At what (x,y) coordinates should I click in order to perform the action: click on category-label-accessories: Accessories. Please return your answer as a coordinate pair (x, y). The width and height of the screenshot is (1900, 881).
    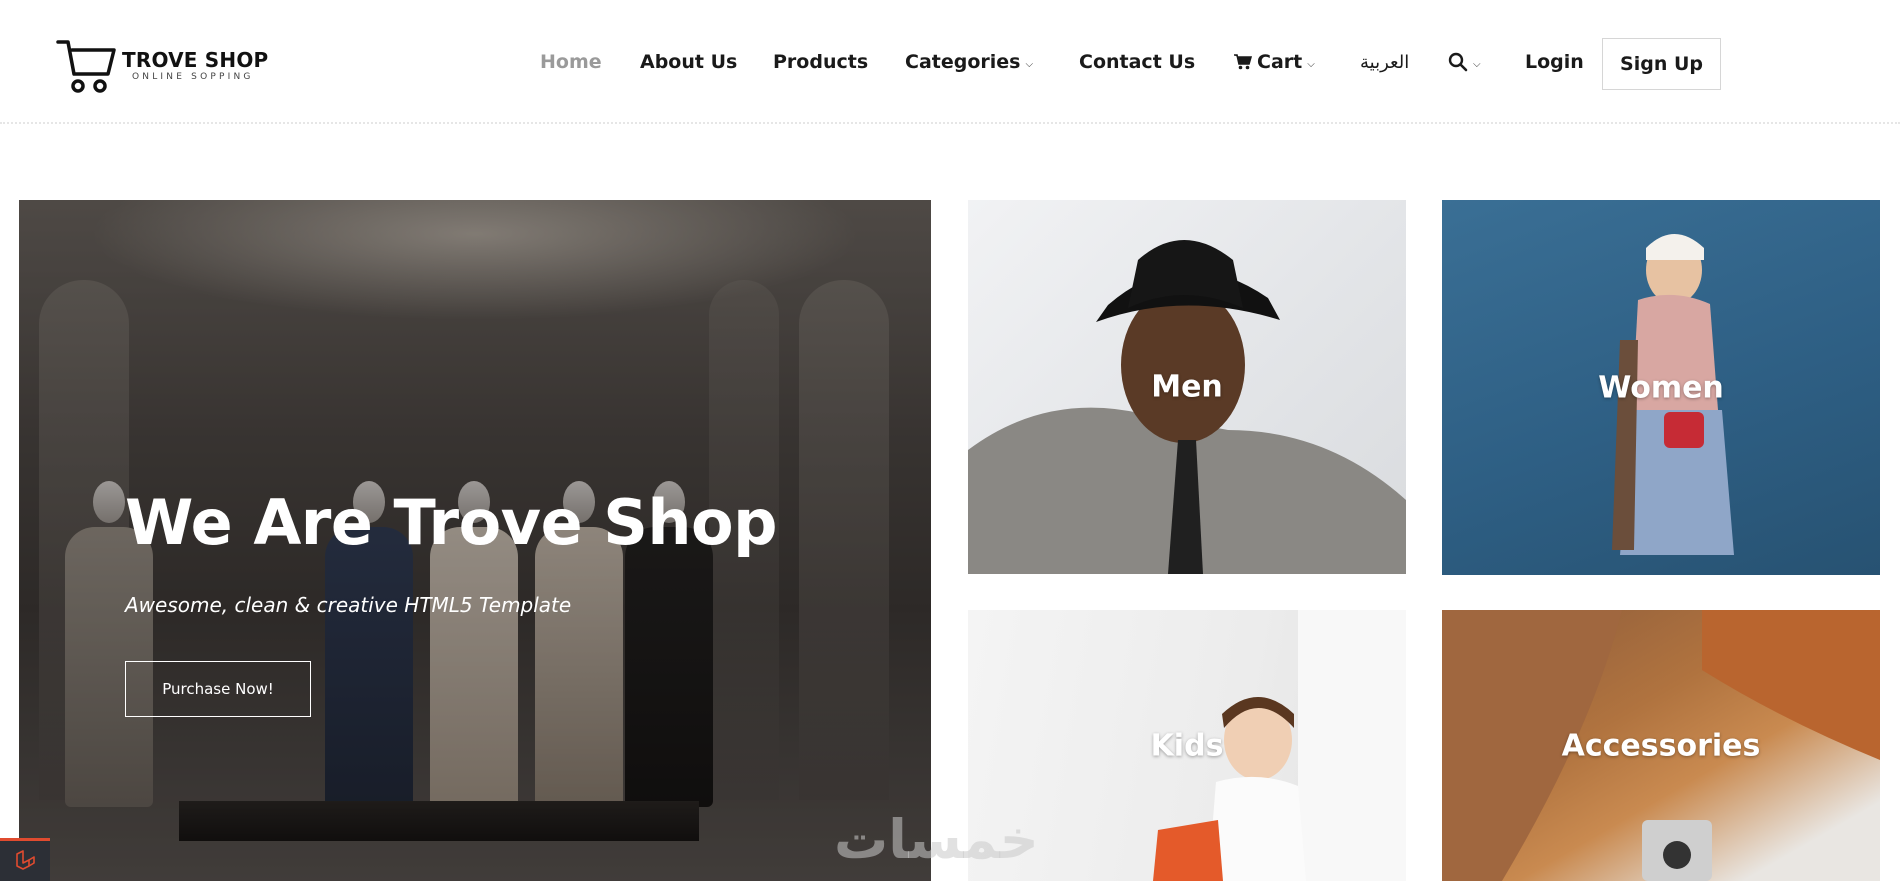
    Looking at the image, I should click on (1661, 745).